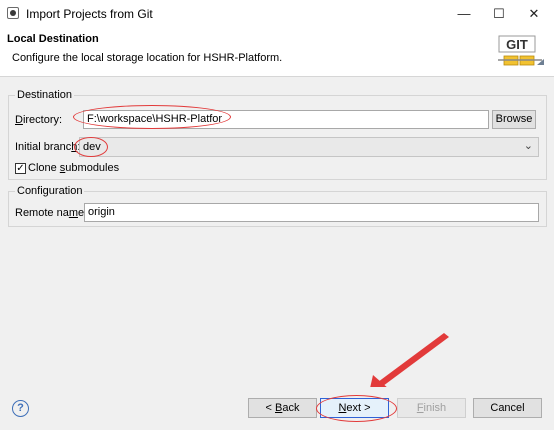 The height and width of the screenshot is (430, 554). Describe the element at coordinates (282, 408) in the screenshot. I see `back-button: < Back` at that location.